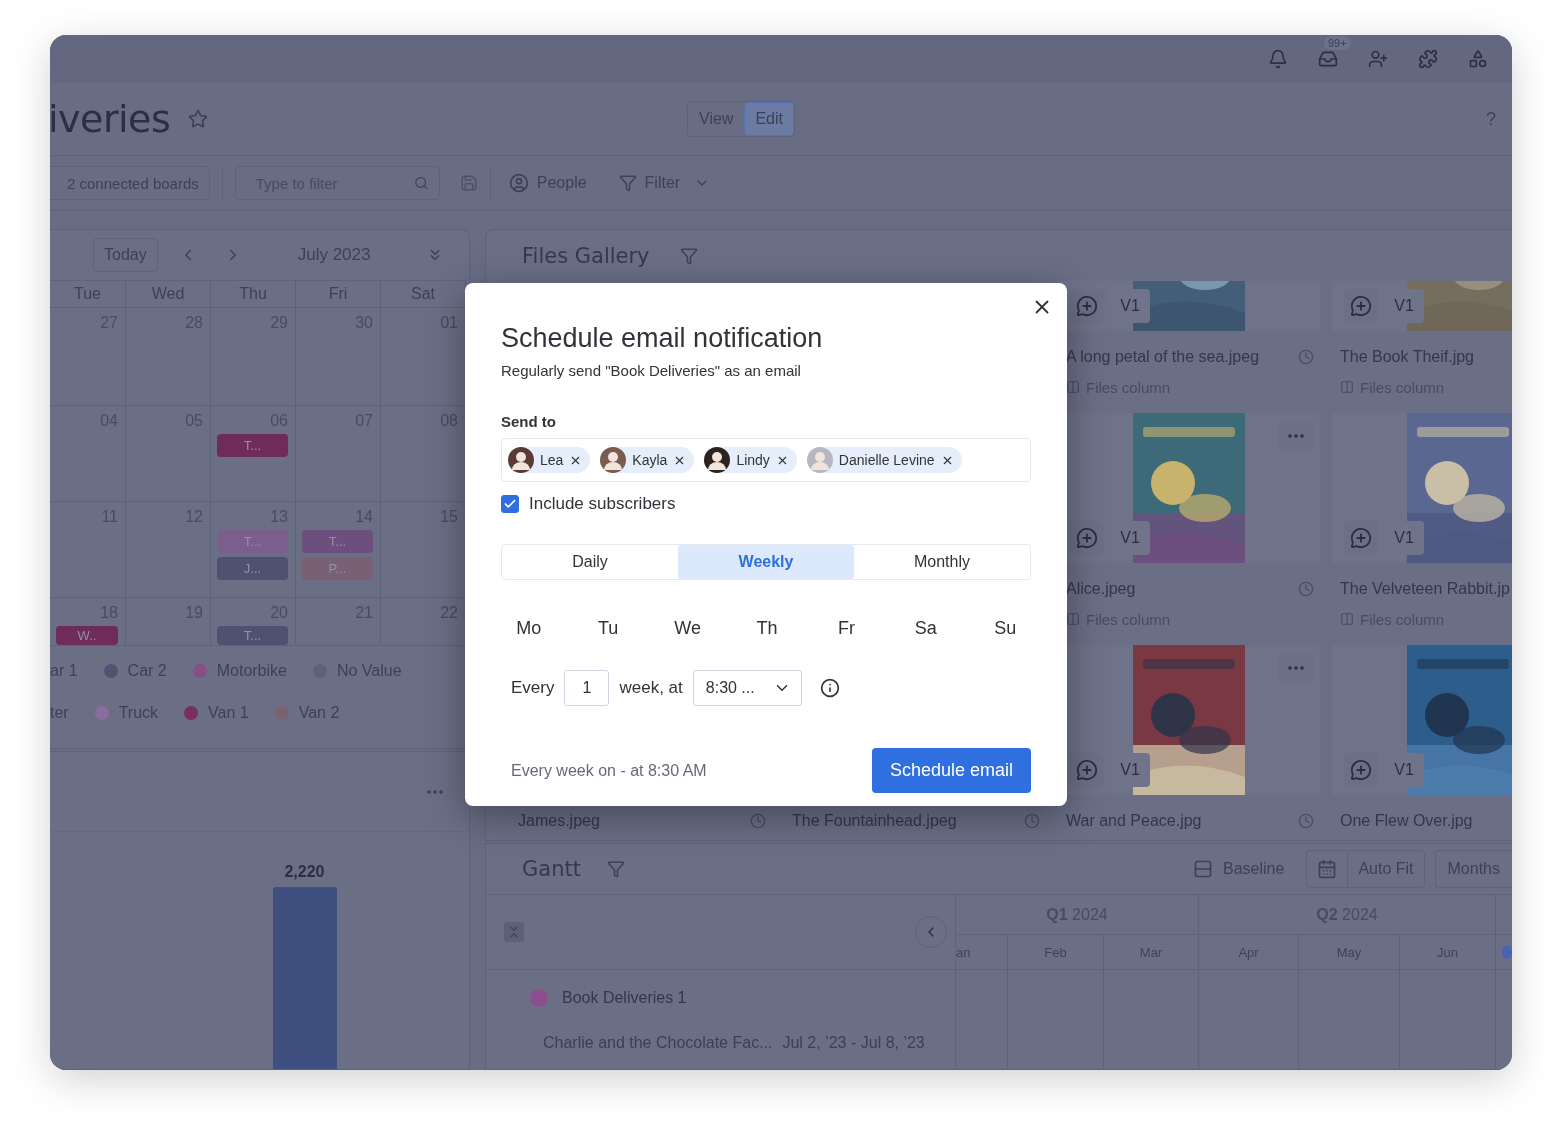  Describe the element at coordinates (528, 628) in the screenshot. I see `weekday-toggle: Mo` at that location.